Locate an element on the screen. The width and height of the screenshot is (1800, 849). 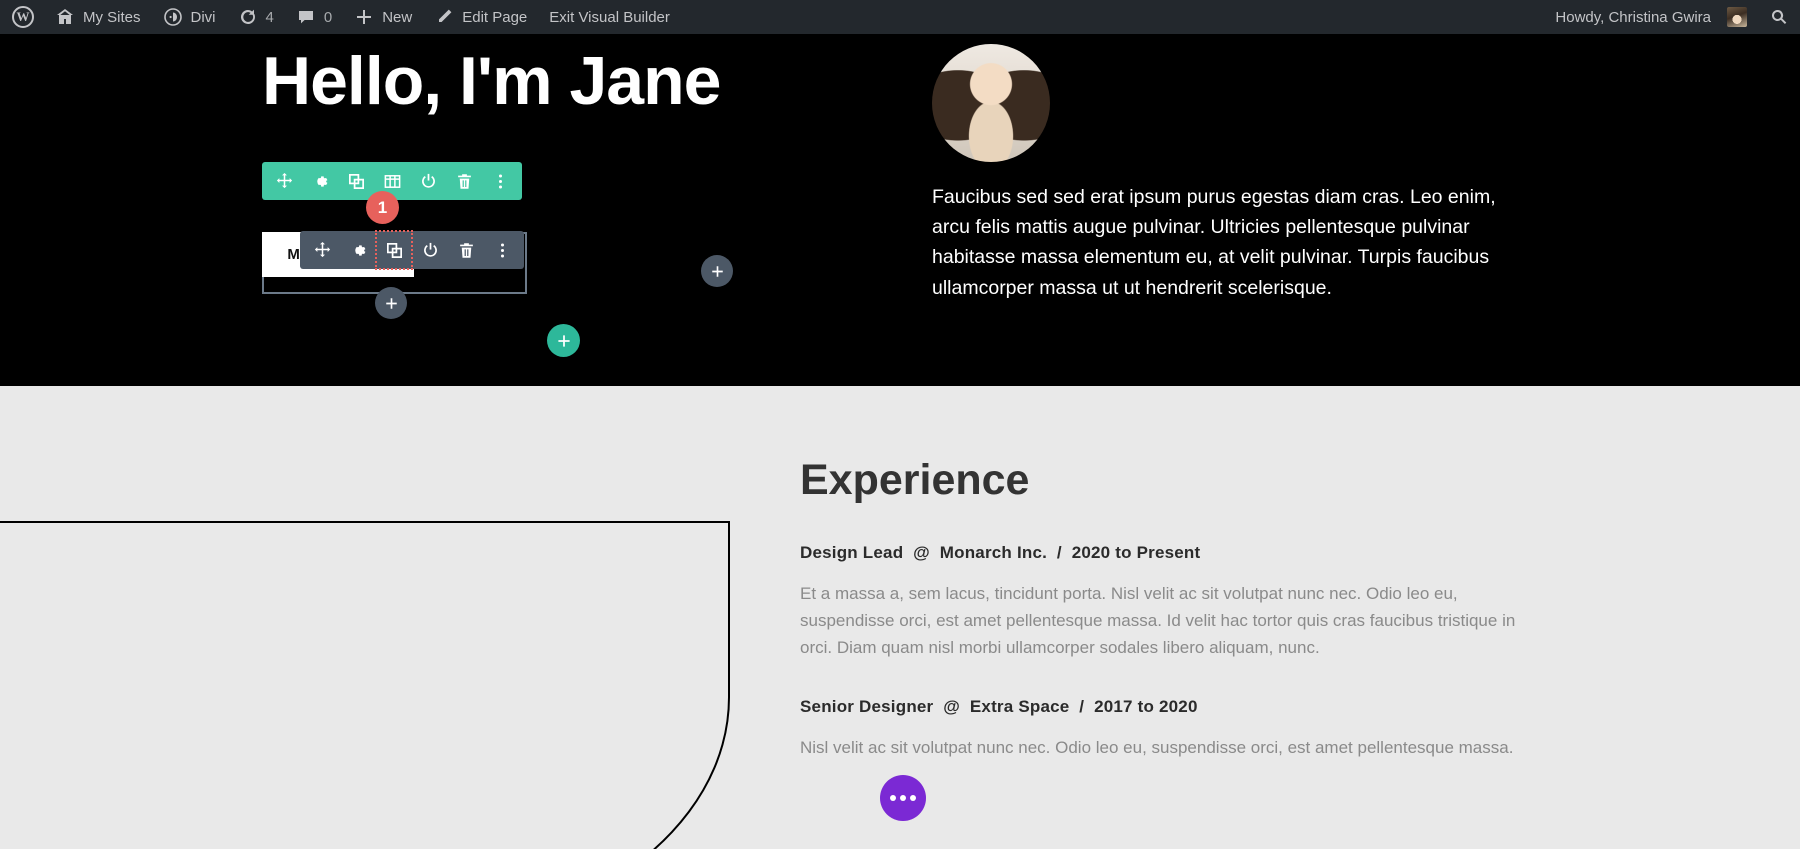
job-dates: 2017 to 2020 is located at coordinates (1146, 706).